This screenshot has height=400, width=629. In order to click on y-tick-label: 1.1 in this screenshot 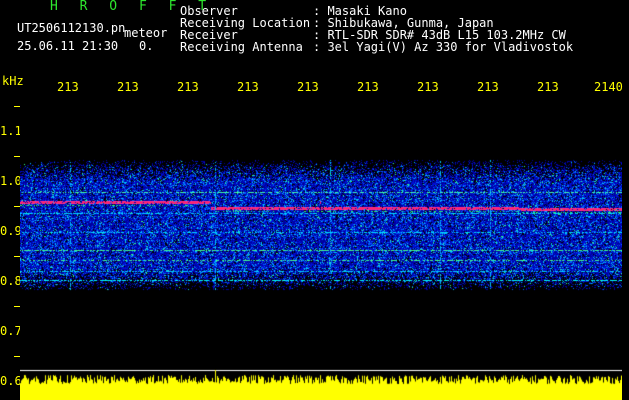, I will do `click(11, 131)`.